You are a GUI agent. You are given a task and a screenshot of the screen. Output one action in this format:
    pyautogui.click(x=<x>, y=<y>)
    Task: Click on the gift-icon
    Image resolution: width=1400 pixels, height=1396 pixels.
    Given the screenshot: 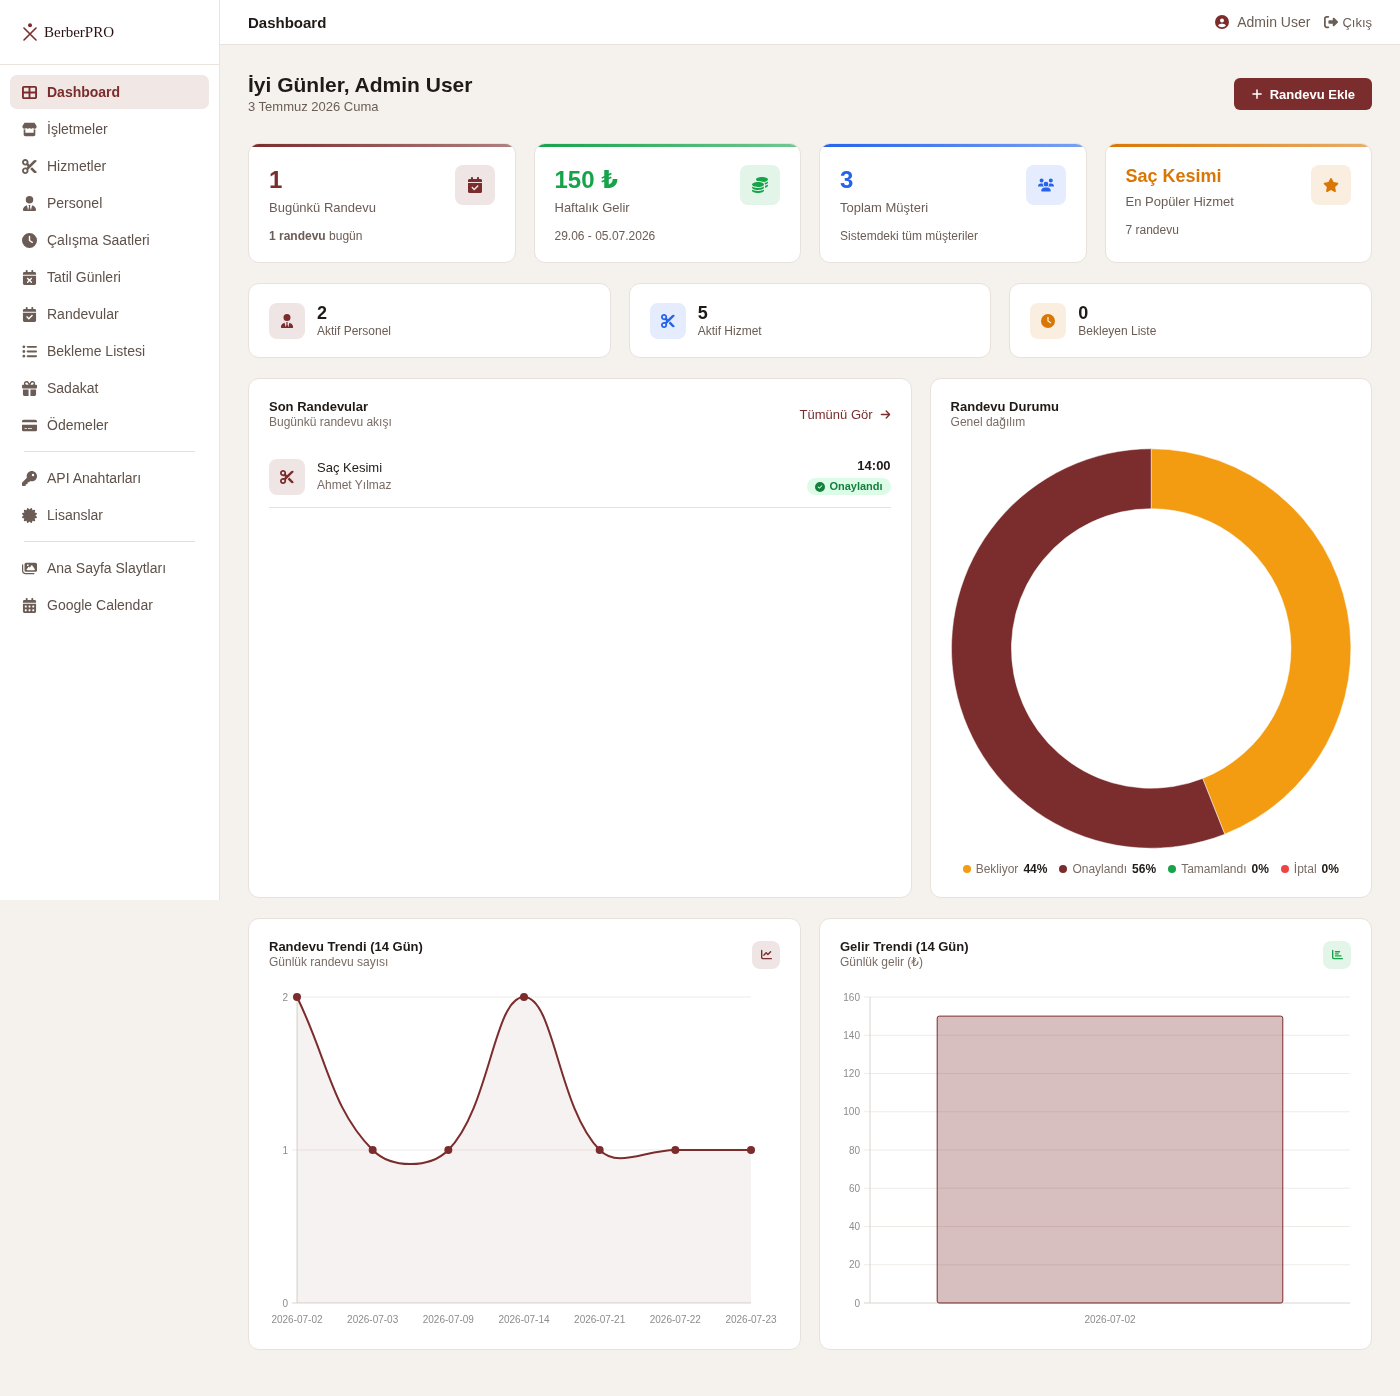 What is the action you would take?
    pyautogui.click(x=29, y=388)
    